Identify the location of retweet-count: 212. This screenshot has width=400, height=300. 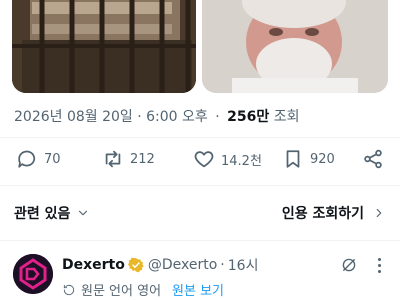
(142, 159).